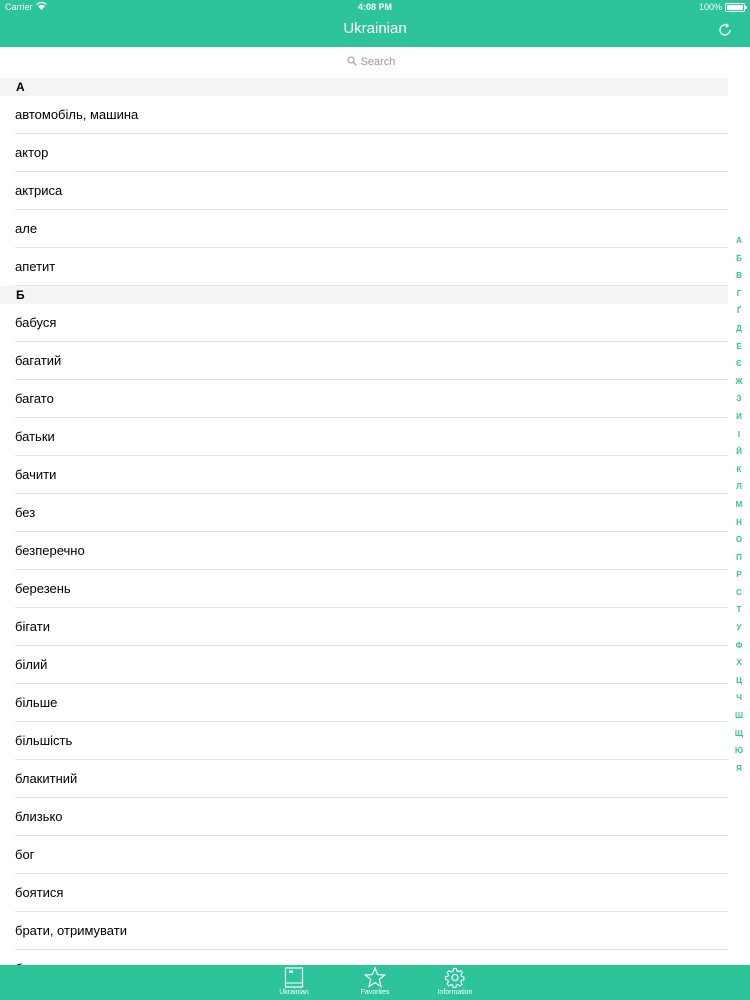 This screenshot has width=750, height=1000. What do you see at coordinates (364, 361) in the screenshot?
I see `list-item: багатий` at bounding box center [364, 361].